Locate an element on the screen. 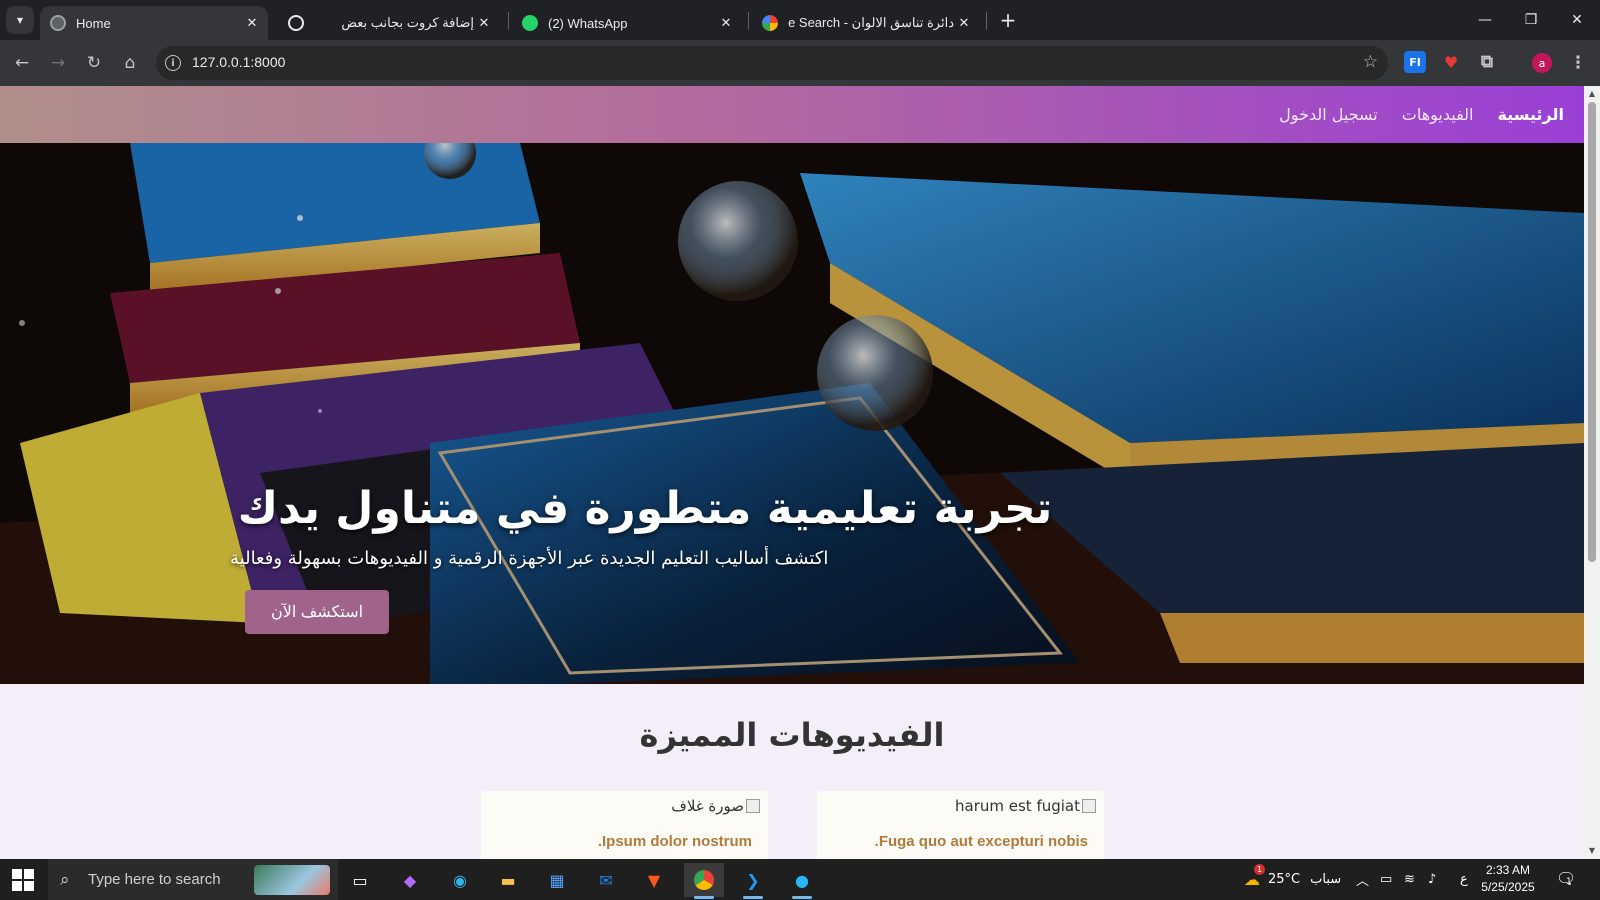  extension-fi-icon: FI is located at coordinates (1415, 62).